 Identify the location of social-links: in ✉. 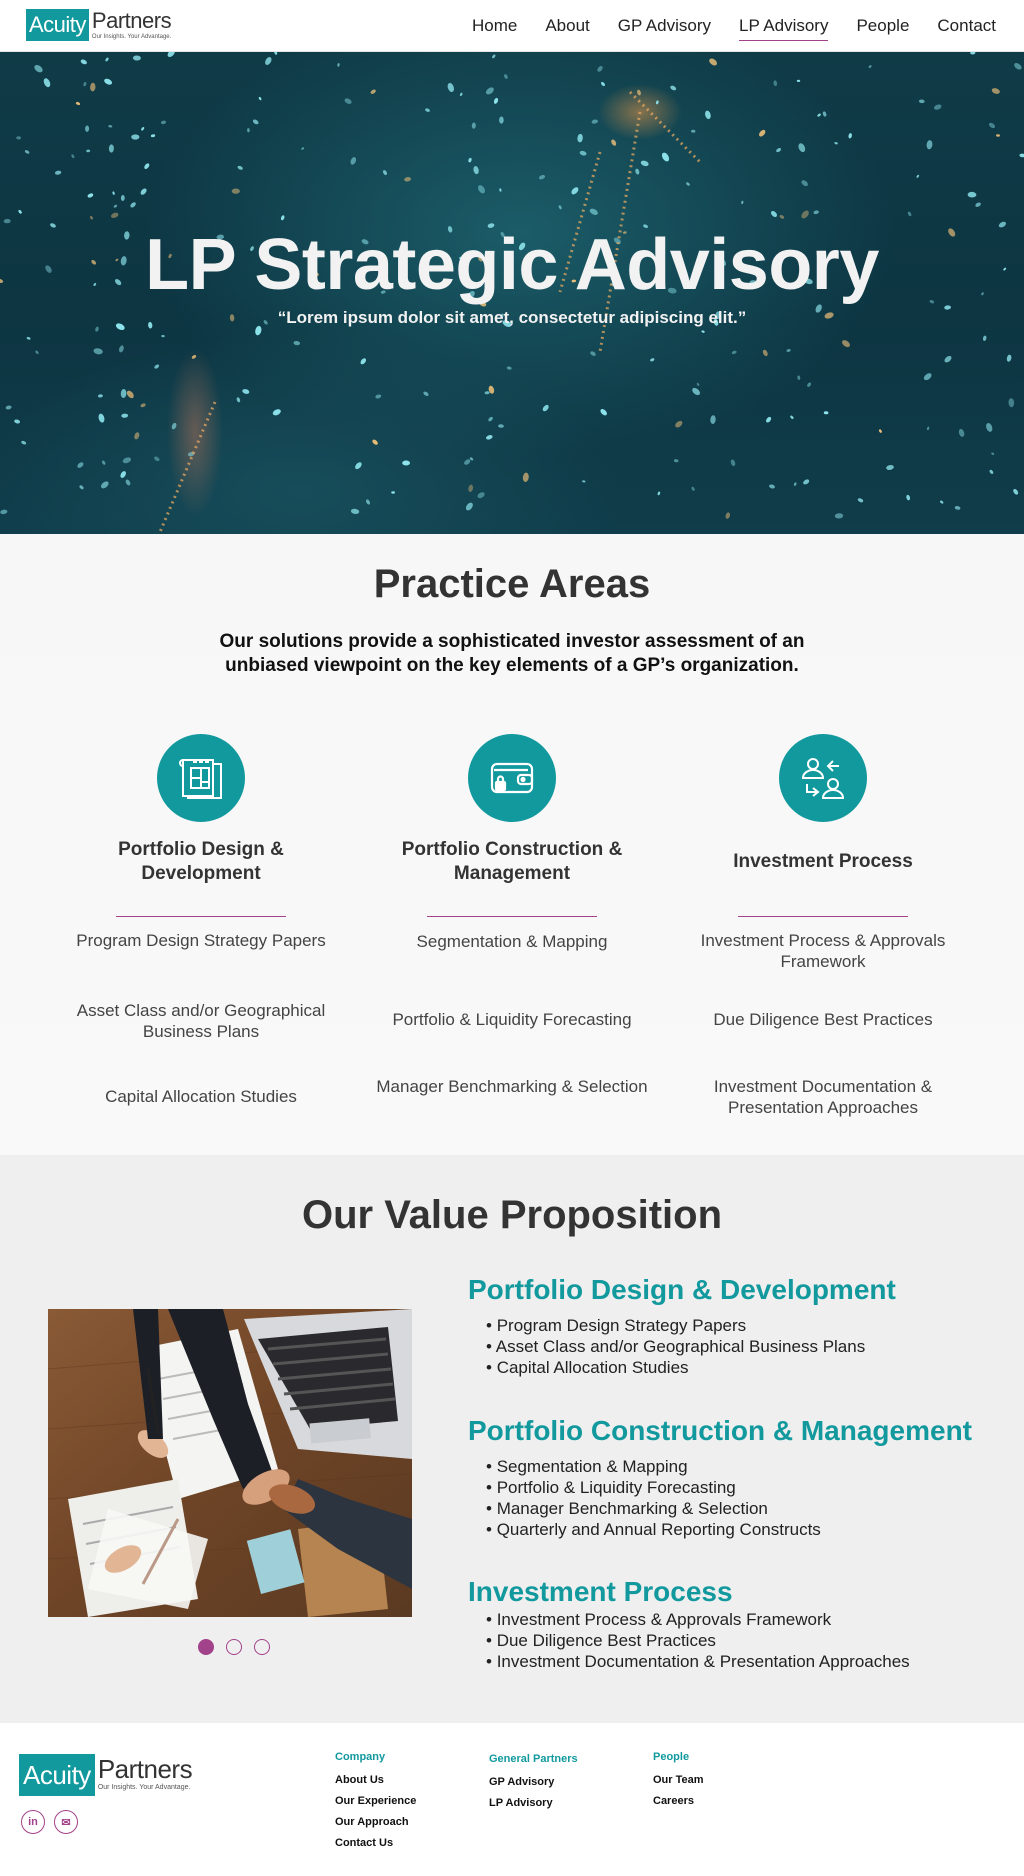
(54, 1822).